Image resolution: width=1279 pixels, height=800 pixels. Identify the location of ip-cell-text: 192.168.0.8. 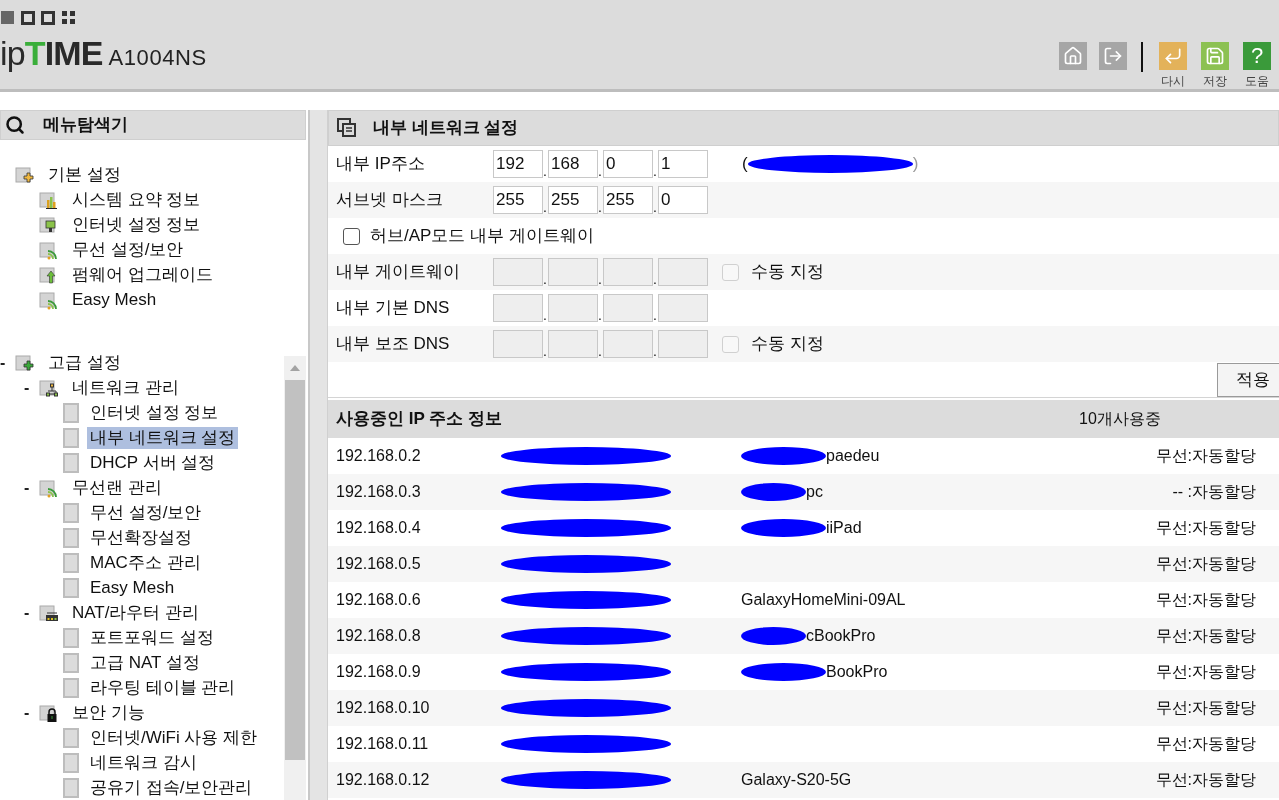
(379, 636).